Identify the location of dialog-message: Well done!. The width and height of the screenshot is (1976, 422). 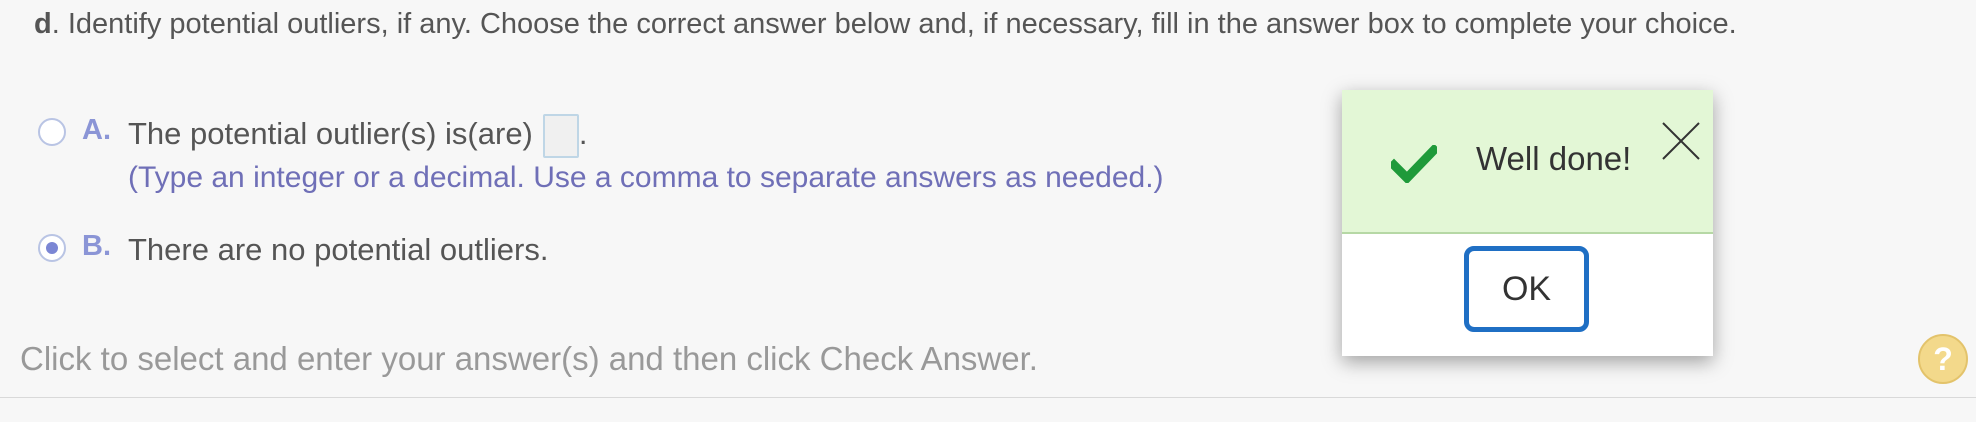
(1554, 158).